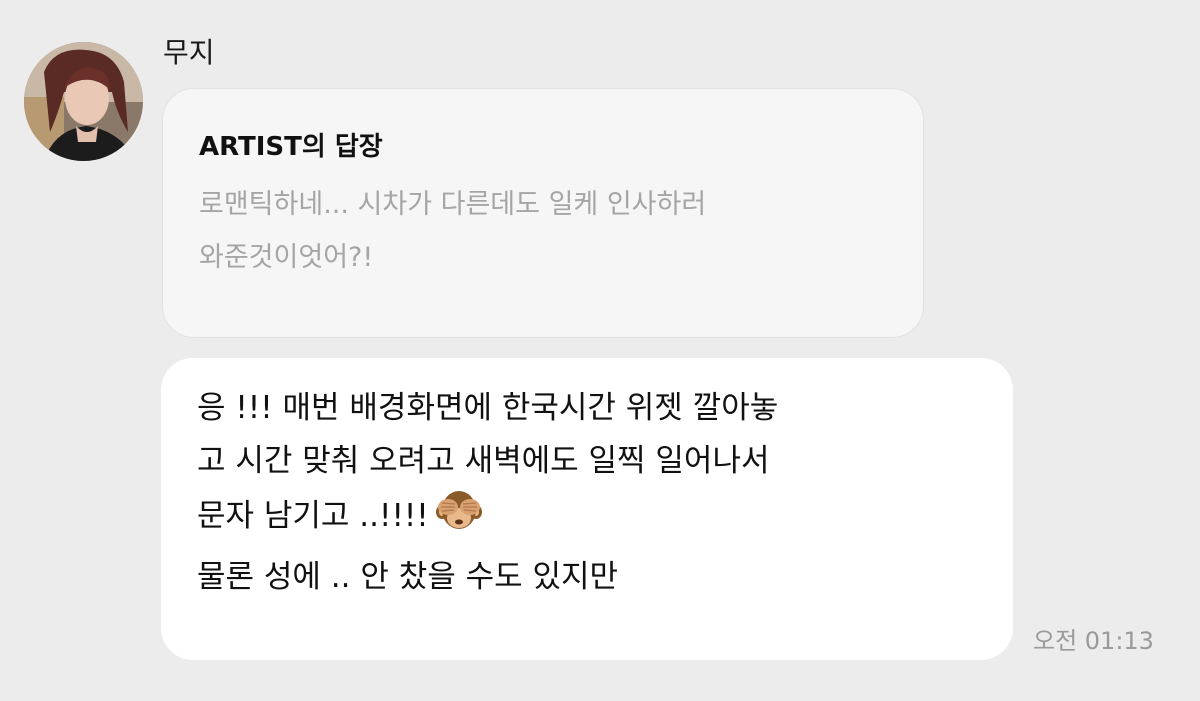 This screenshot has width=1200, height=701. I want to click on quoted-reply-line: 로맨틱하네... 시차가 다른데도 일케 인사하러, so click(453, 204).